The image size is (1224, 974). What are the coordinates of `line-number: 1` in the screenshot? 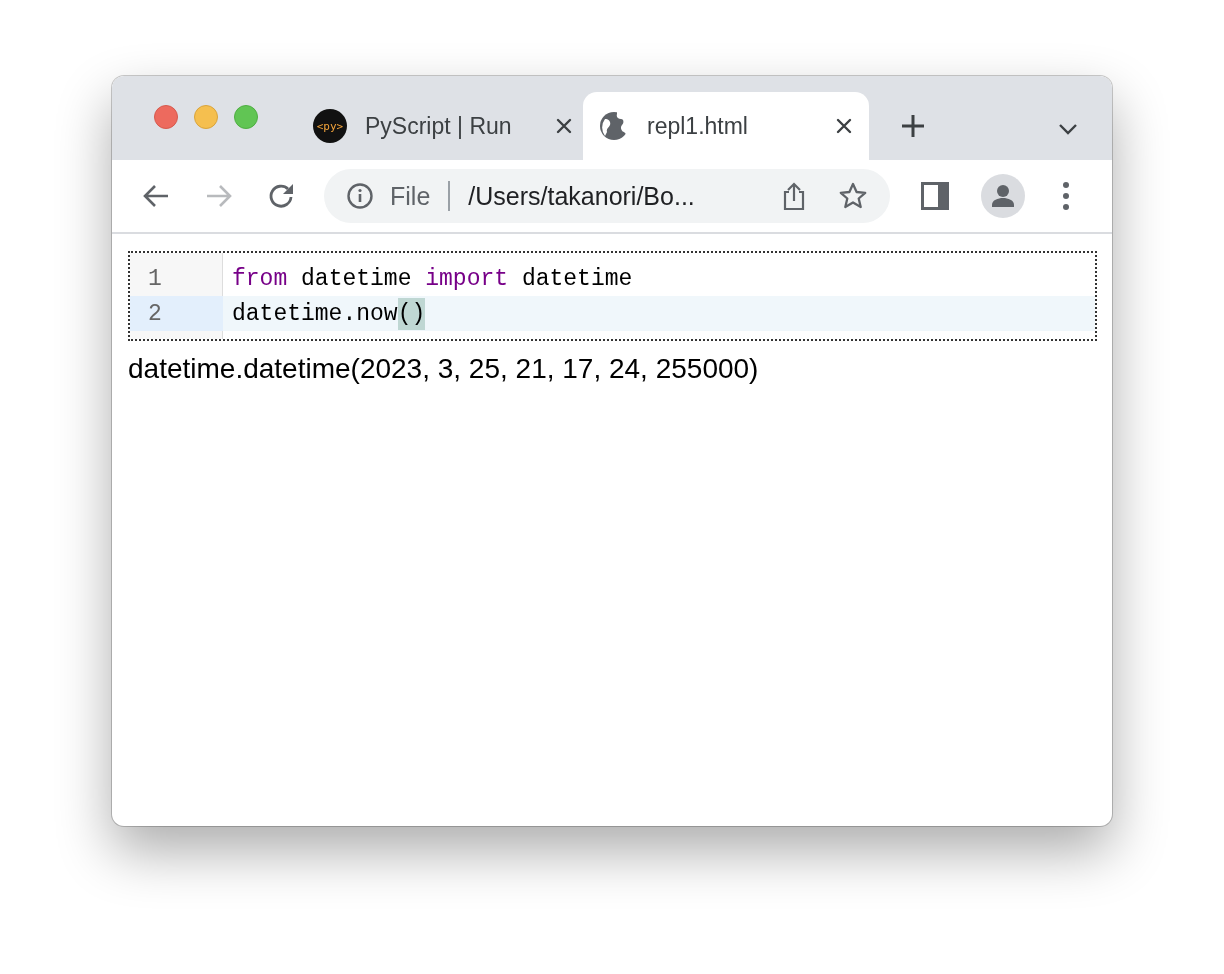 It's located at (155, 279).